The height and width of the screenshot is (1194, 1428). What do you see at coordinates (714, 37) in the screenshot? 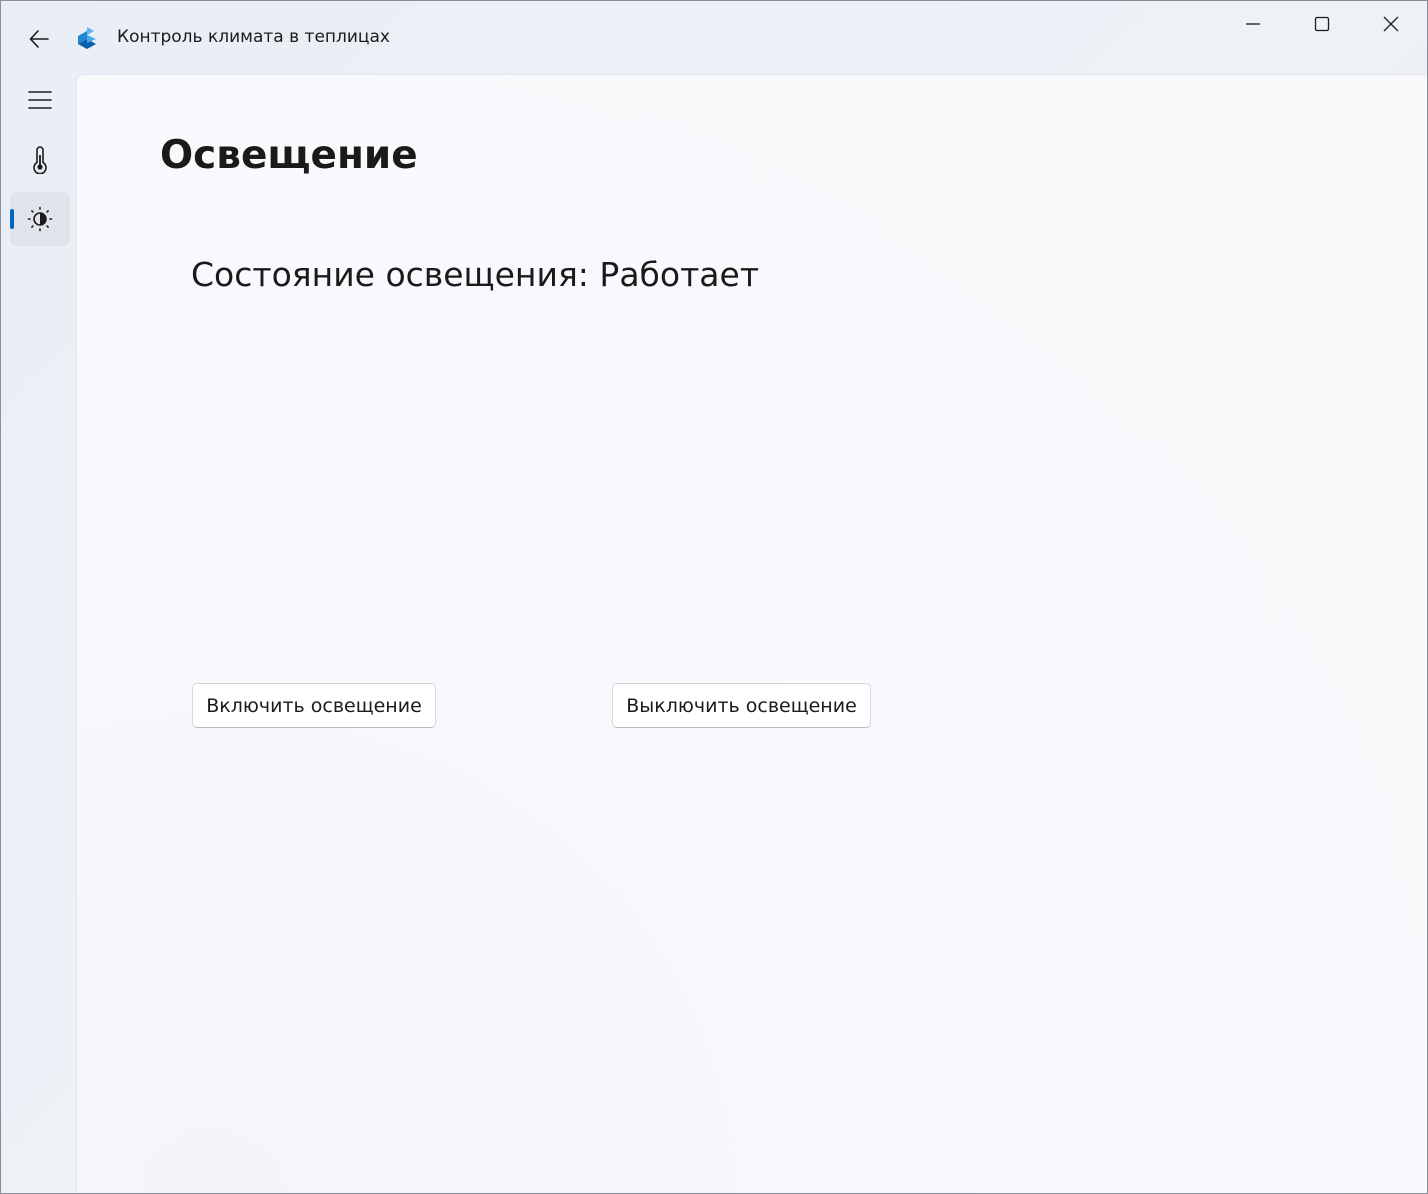
I see `title-bar: Контроль климата в теплицах` at bounding box center [714, 37].